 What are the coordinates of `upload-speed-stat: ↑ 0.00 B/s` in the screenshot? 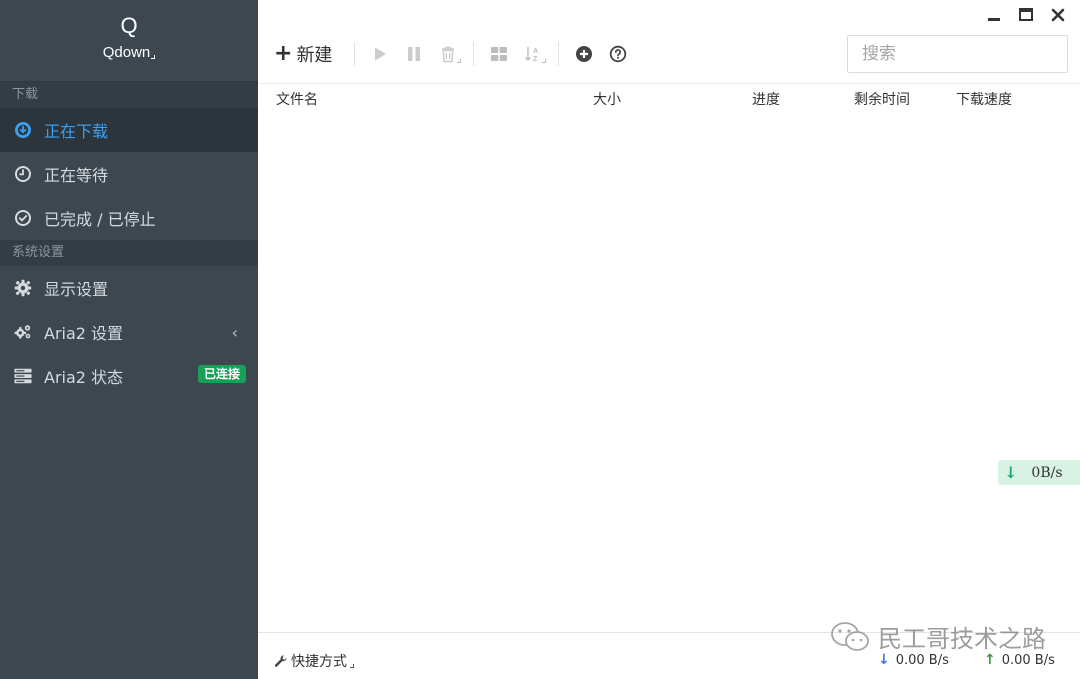 It's located at (1019, 660).